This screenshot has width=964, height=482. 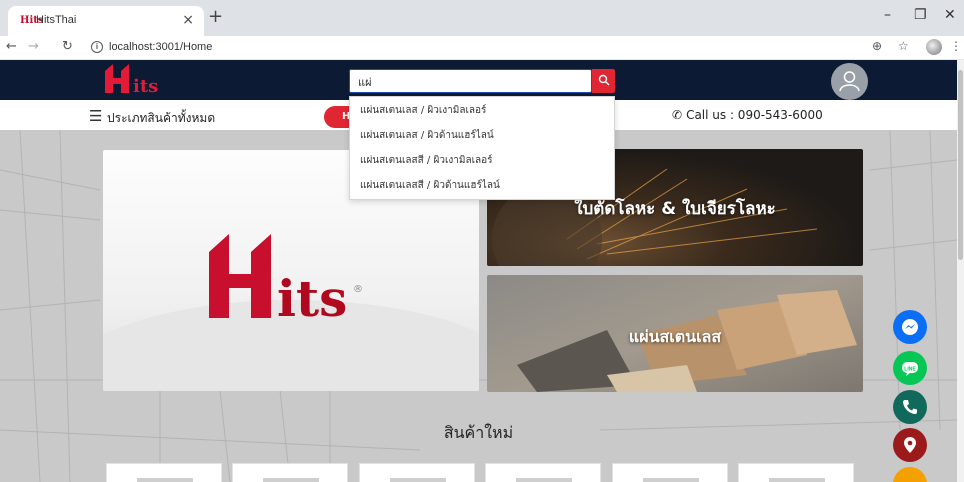 What do you see at coordinates (478, 432) in the screenshot?
I see `new-products-heading: สินค้าใหม่` at bounding box center [478, 432].